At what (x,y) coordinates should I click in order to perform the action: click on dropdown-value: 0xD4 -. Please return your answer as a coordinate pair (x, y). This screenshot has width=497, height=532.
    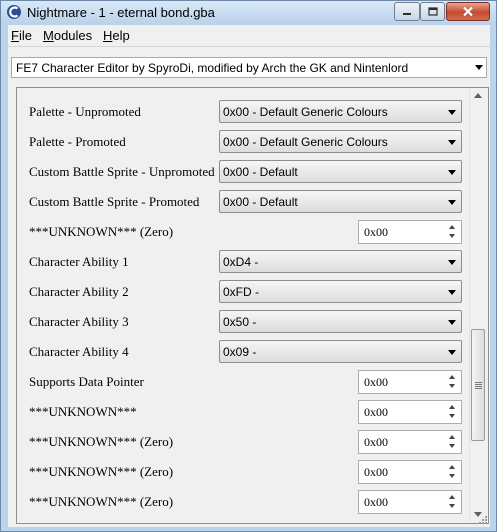
    Looking at the image, I should click on (241, 262).